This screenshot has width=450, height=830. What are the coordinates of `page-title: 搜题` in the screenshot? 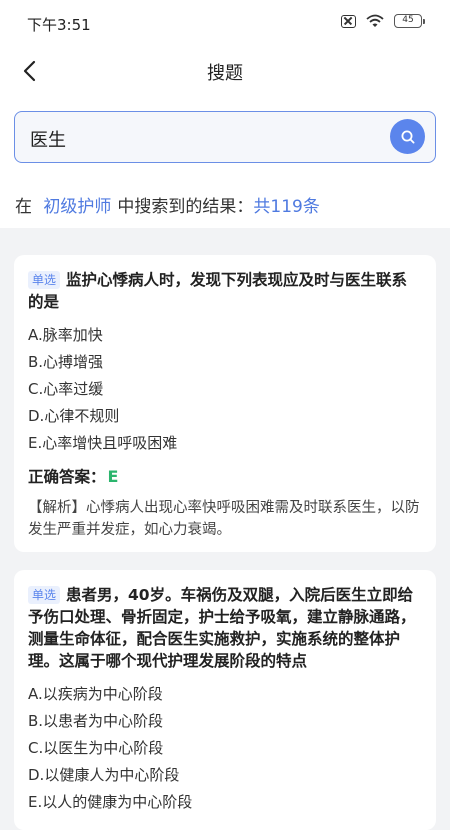 It's located at (225, 73).